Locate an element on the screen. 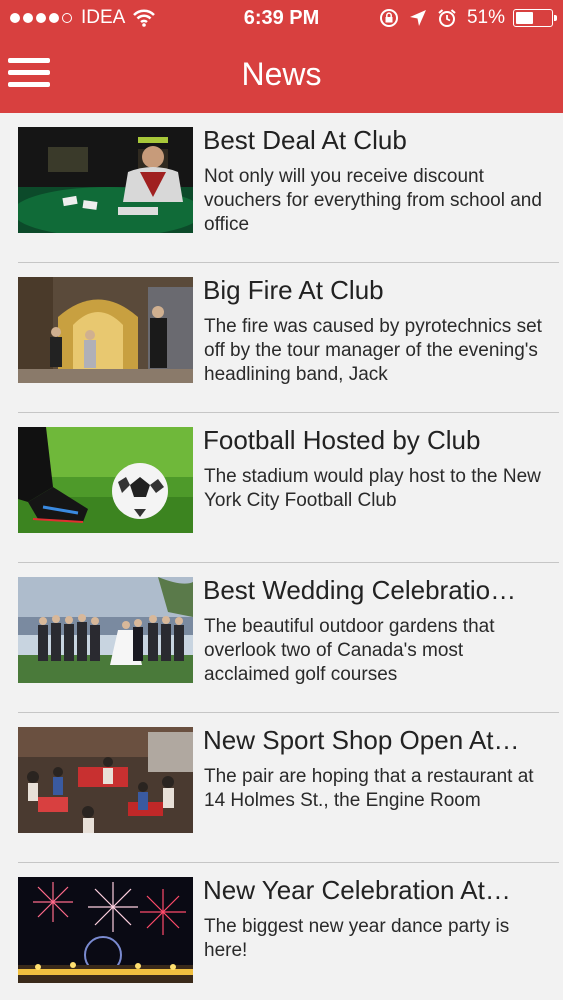 The height and width of the screenshot is (1000, 563). status-bar: IDEA 6:39 PM 51% is located at coordinates (281, 19).